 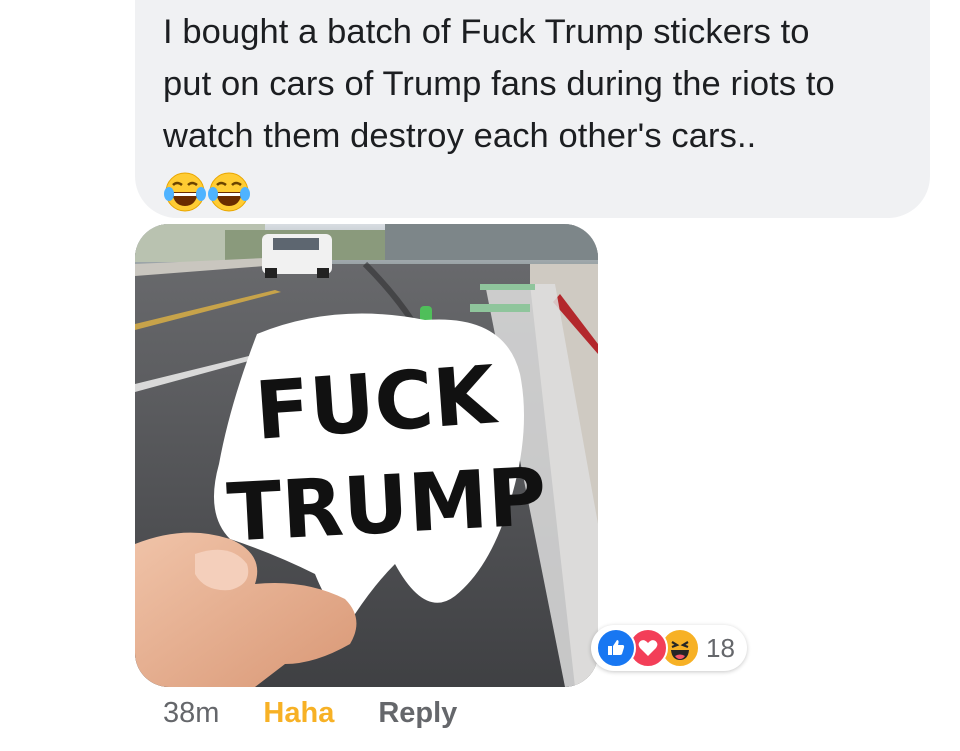 What do you see at coordinates (387, 505) in the screenshot?
I see `sticker-line-2: TRUMP` at bounding box center [387, 505].